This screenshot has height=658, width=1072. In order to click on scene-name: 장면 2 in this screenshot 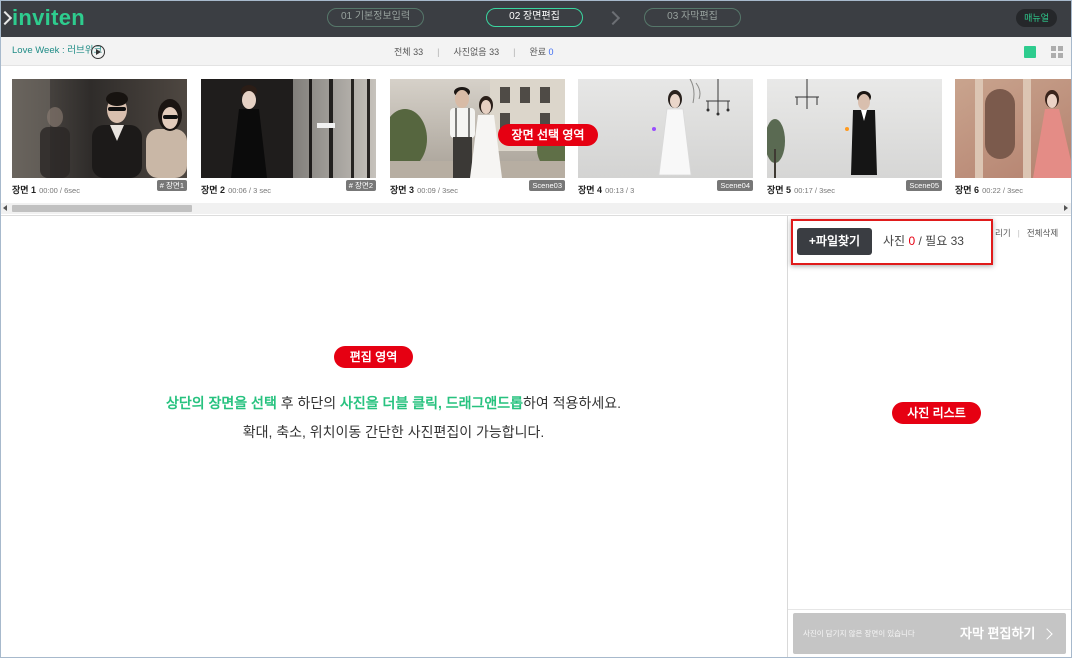, I will do `click(213, 190)`.